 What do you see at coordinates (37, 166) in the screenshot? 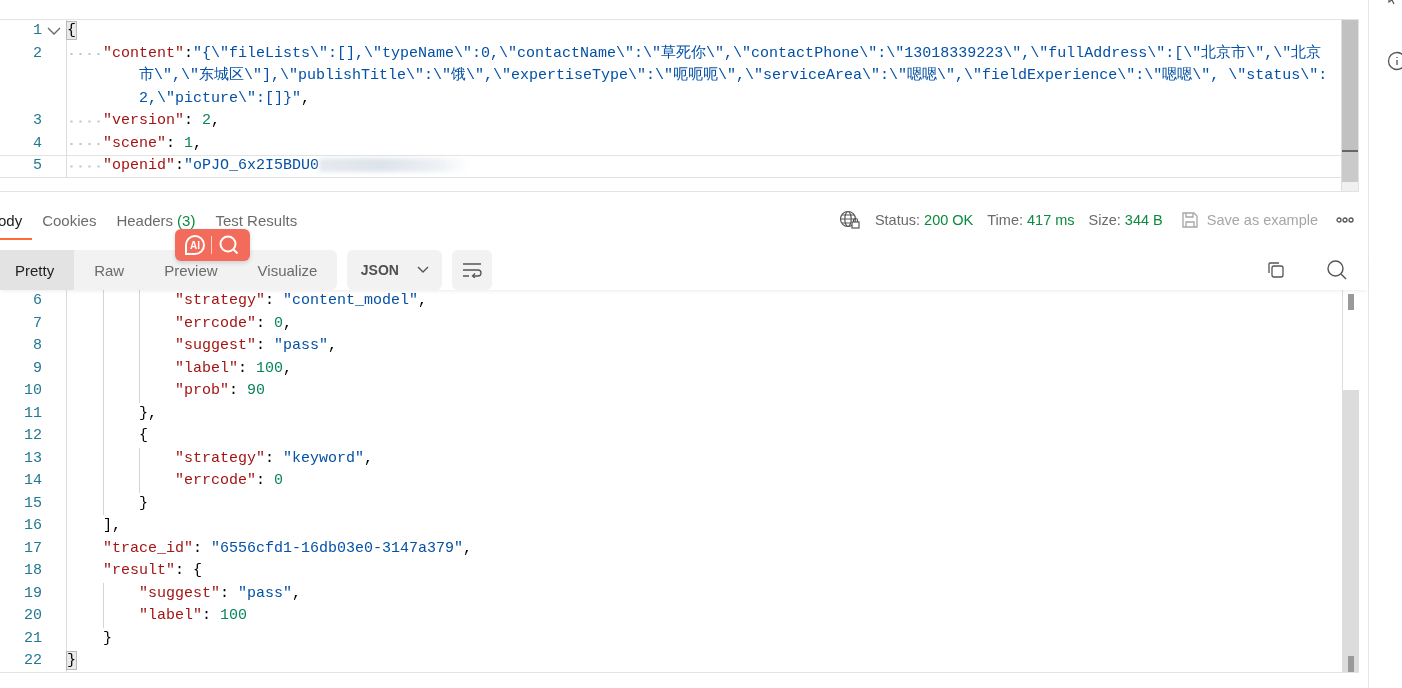
I see `line-number: 5` at bounding box center [37, 166].